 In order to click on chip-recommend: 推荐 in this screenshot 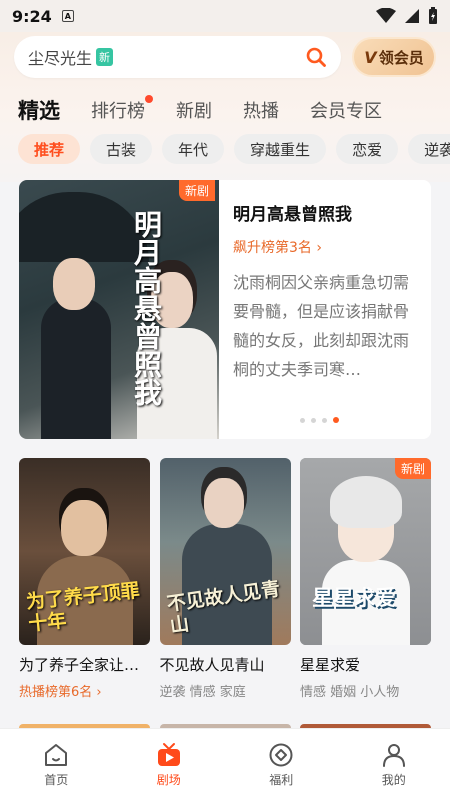, I will do `click(49, 149)`.